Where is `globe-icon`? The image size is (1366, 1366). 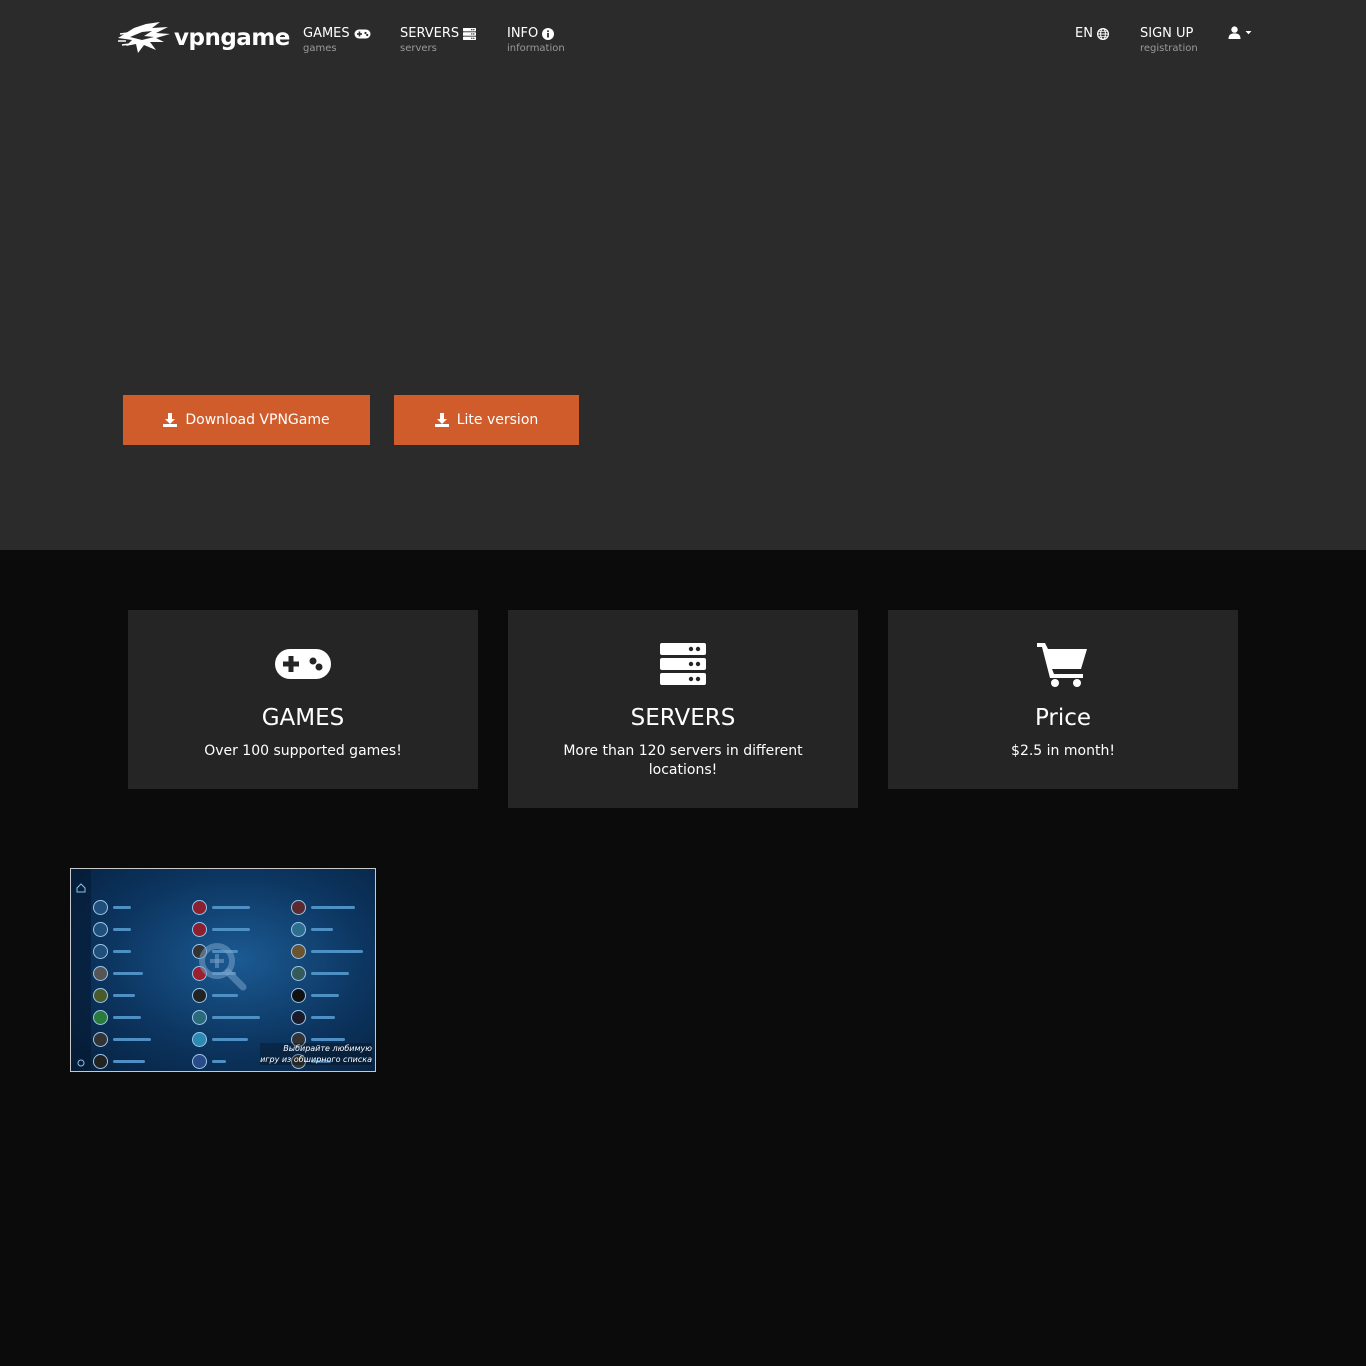
globe-icon is located at coordinates (1102, 33).